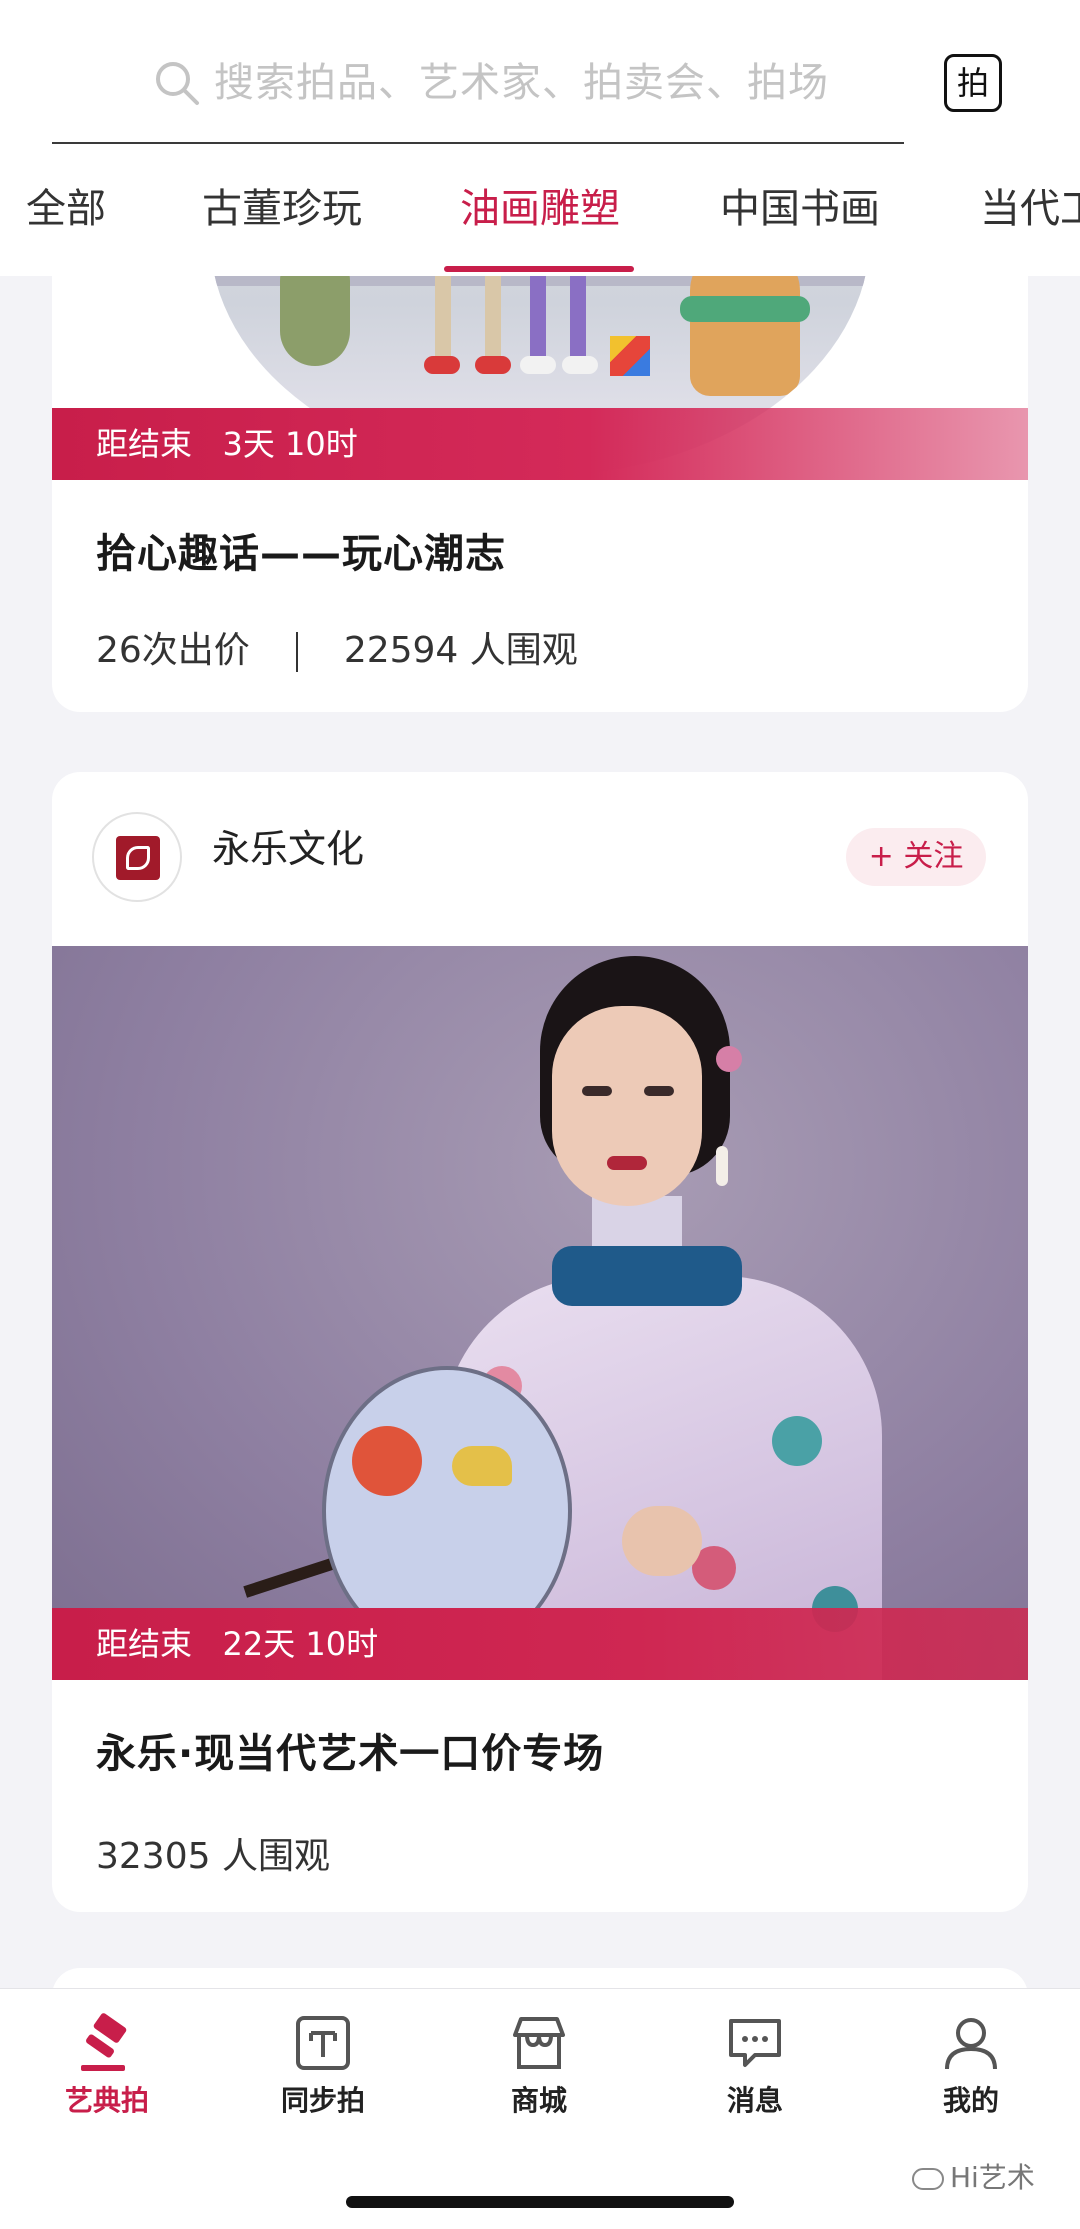 Image resolution: width=1080 pixels, height=2229 pixels. What do you see at coordinates (627, 1163) in the screenshot?
I see `painting-lips` at bounding box center [627, 1163].